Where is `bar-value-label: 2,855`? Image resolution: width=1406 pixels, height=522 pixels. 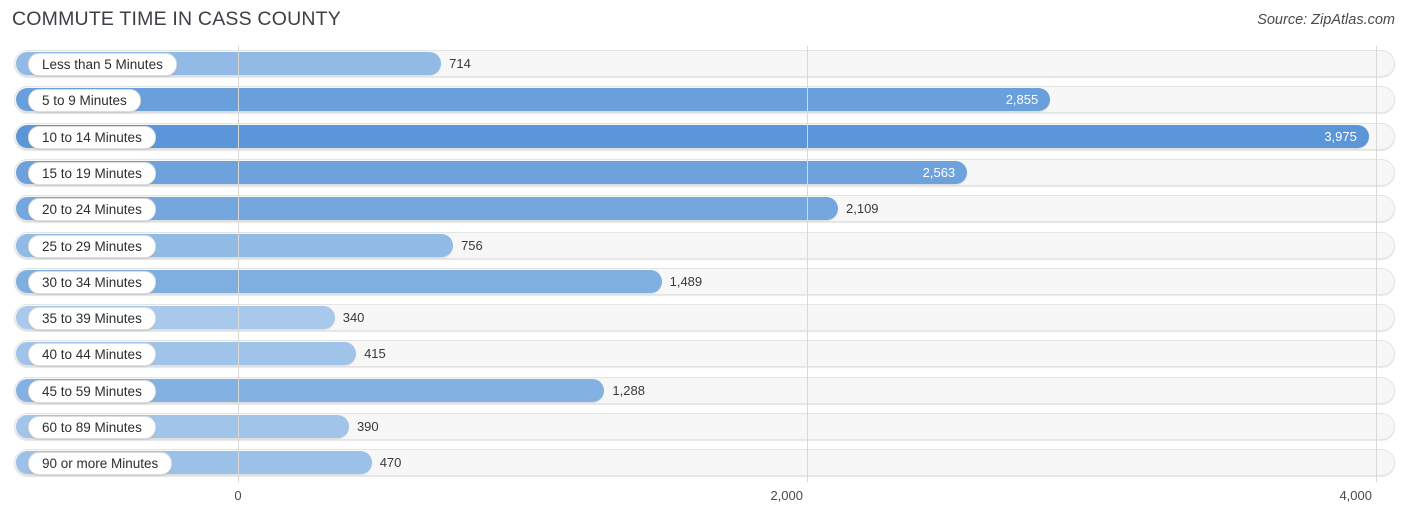 bar-value-label: 2,855 is located at coordinates (1022, 100).